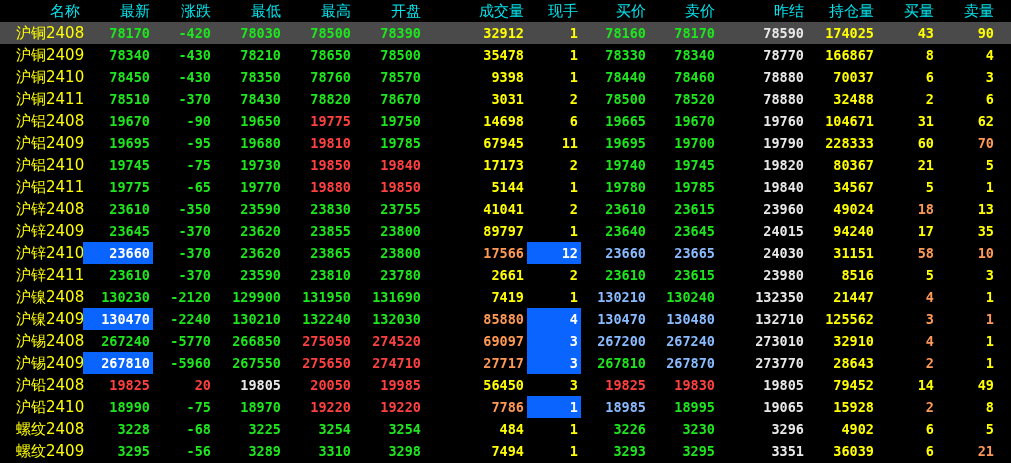  Describe the element at coordinates (183, 11) in the screenshot. I see `column-header: 涨跌` at that location.